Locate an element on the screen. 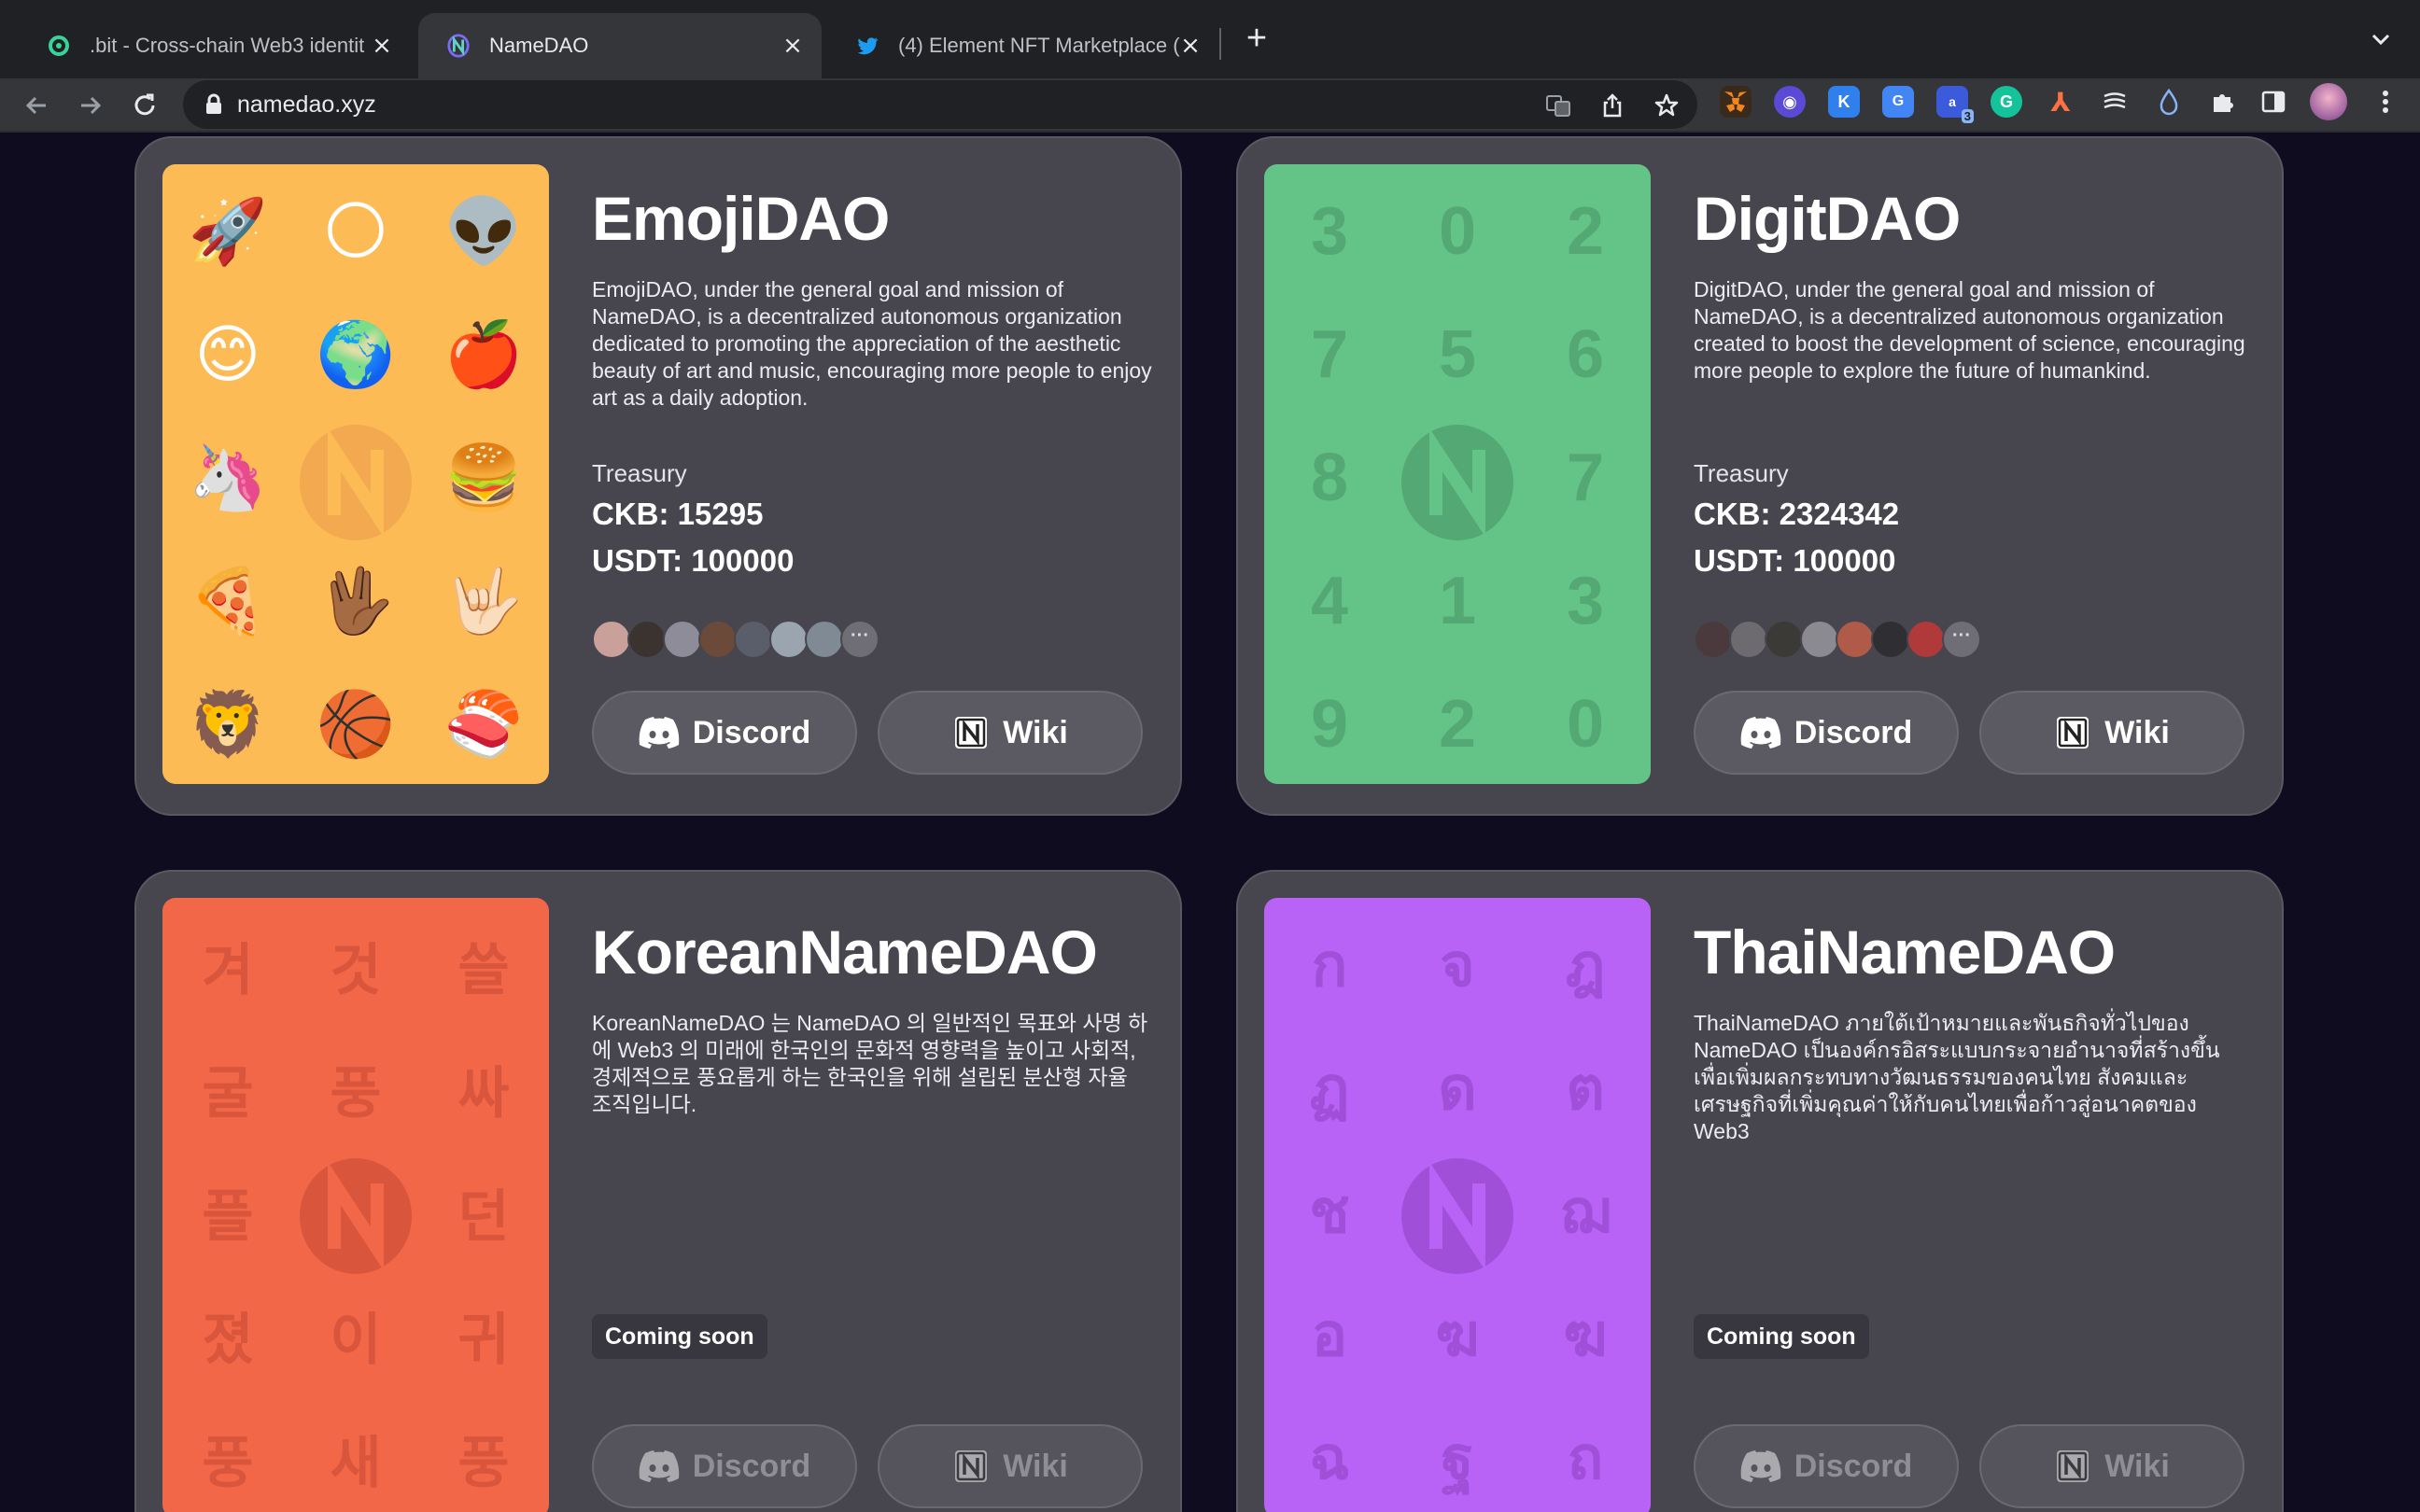 The width and height of the screenshot is (2420, 1512). basketball-emoji: 🏀 is located at coordinates (356, 724).